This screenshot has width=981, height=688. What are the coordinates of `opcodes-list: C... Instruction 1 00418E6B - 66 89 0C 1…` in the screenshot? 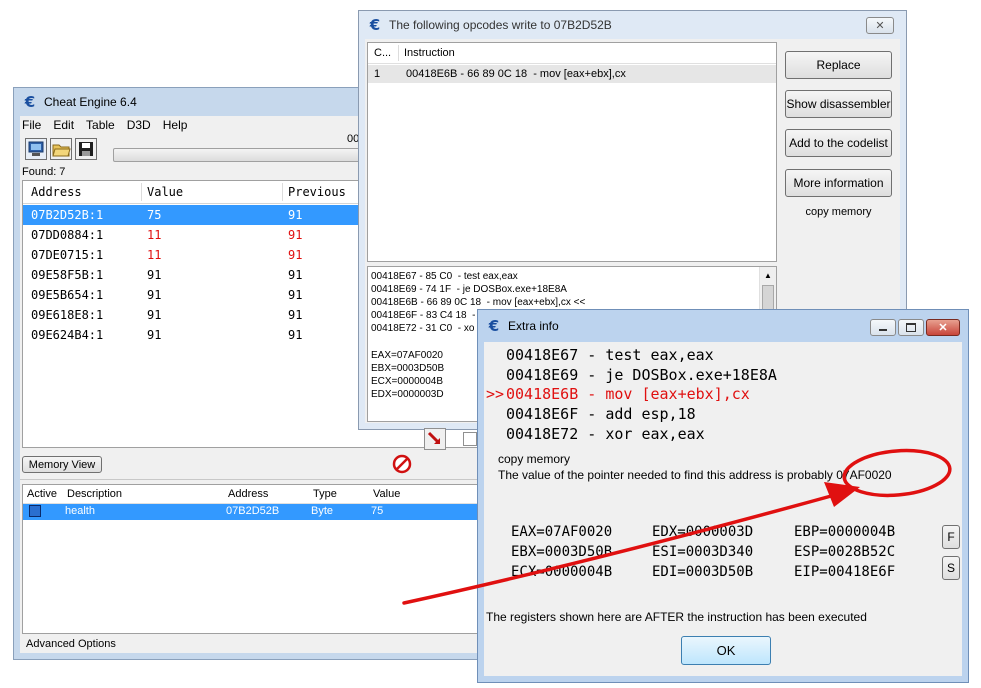 It's located at (572, 152).